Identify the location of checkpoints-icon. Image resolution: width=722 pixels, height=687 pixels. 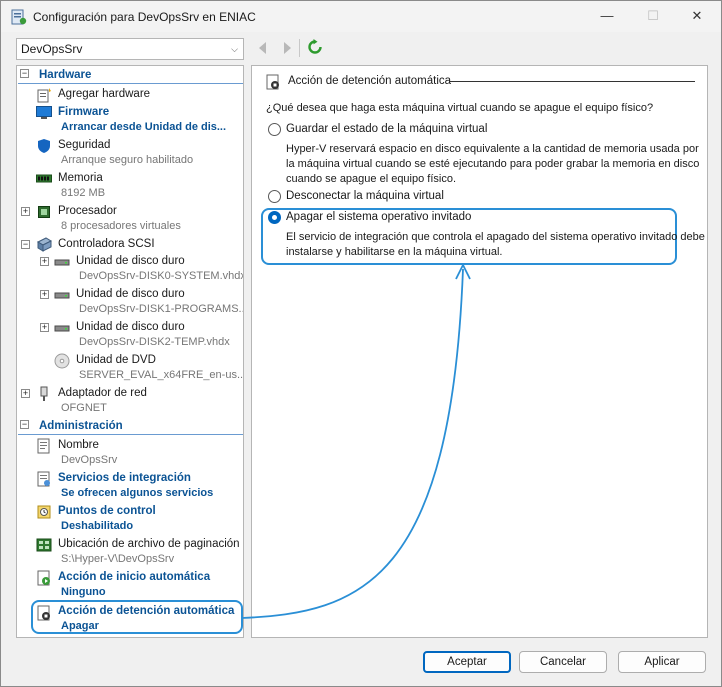
(44, 512).